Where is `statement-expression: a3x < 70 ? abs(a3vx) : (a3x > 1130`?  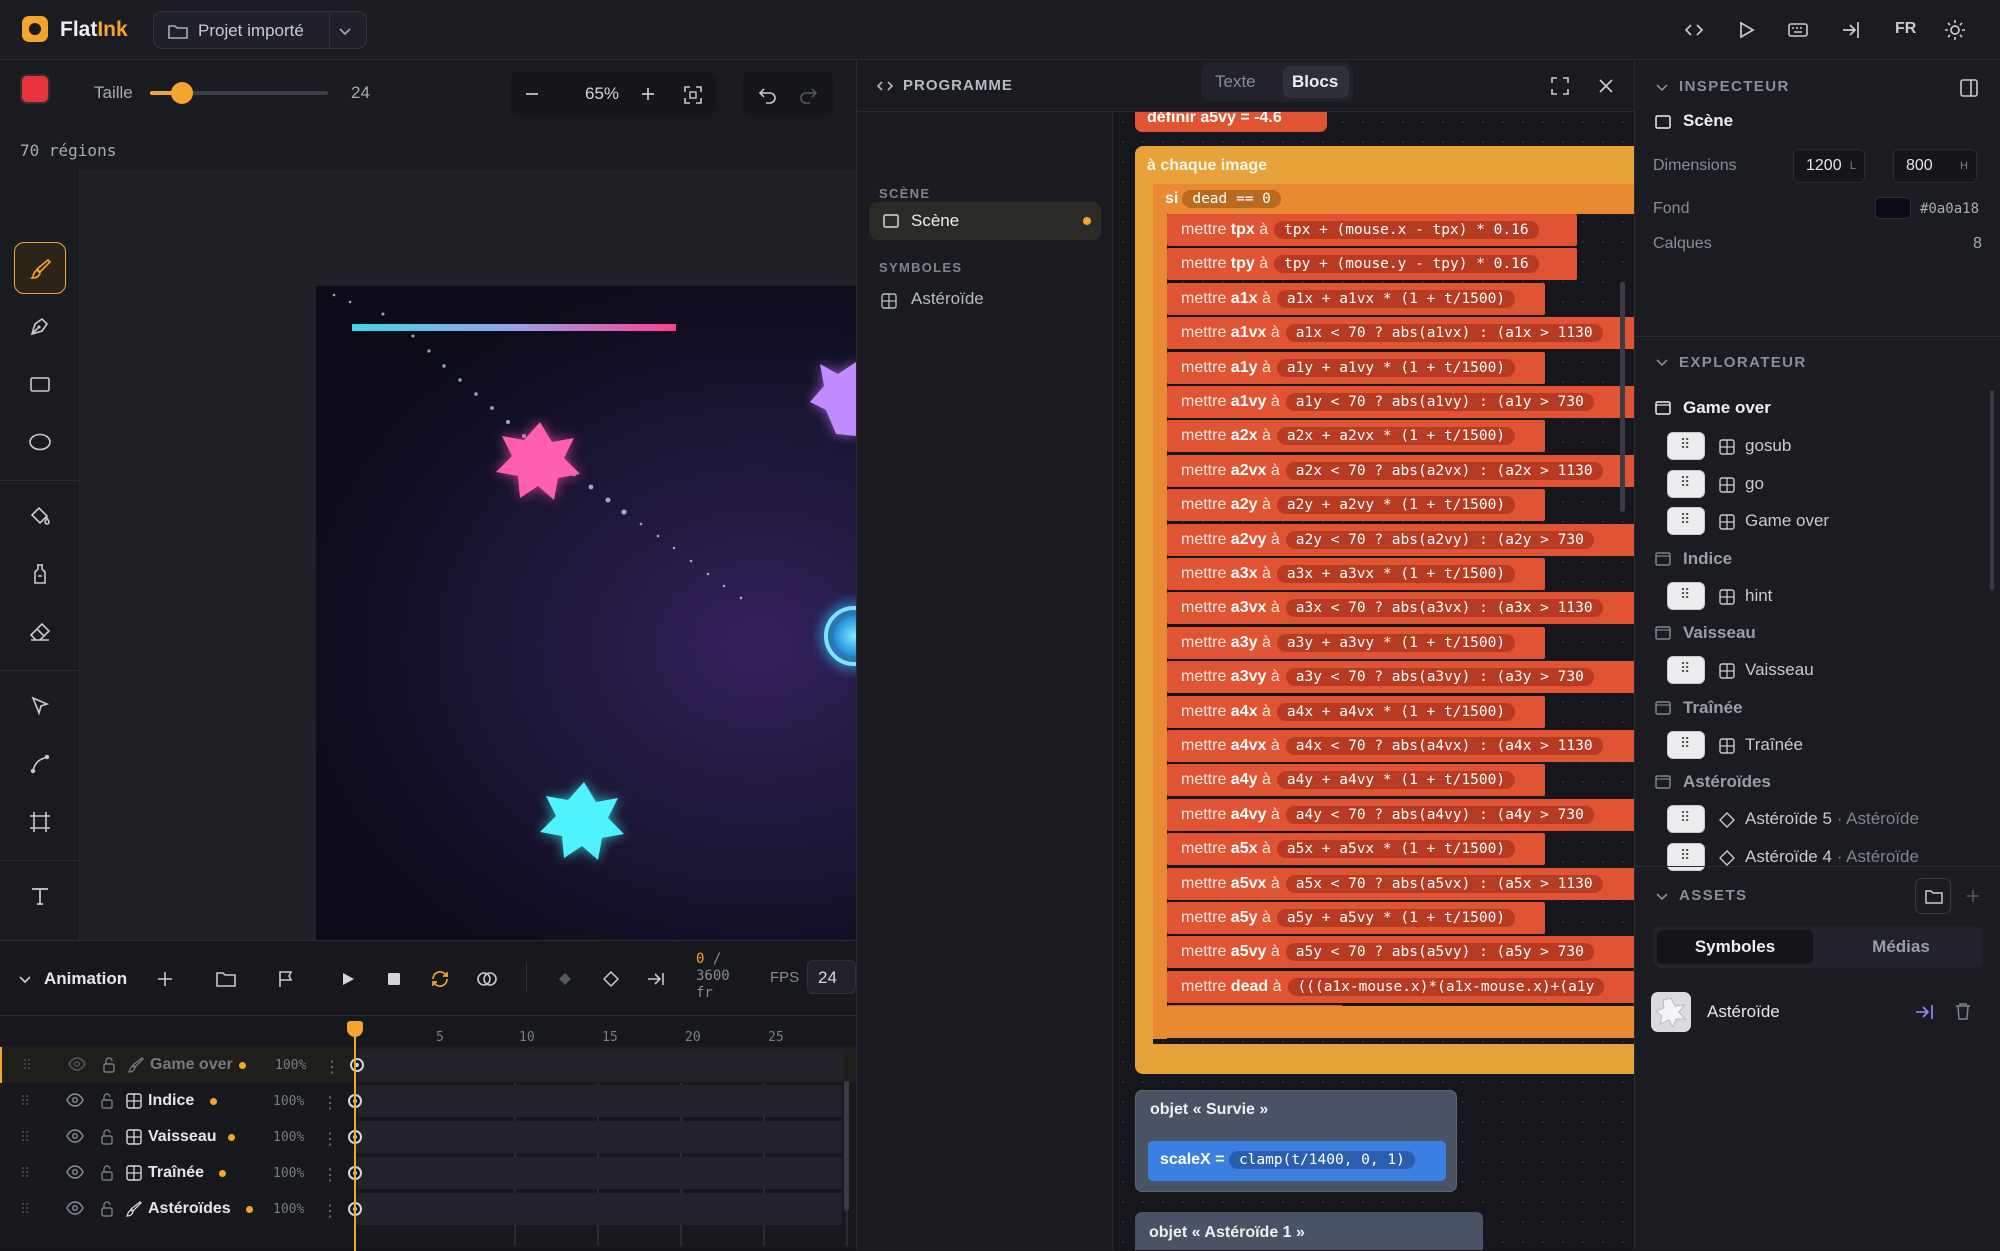 statement-expression: a3x < 70 ? abs(a3vx) : (a3x > 1130 is located at coordinates (1444, 608).